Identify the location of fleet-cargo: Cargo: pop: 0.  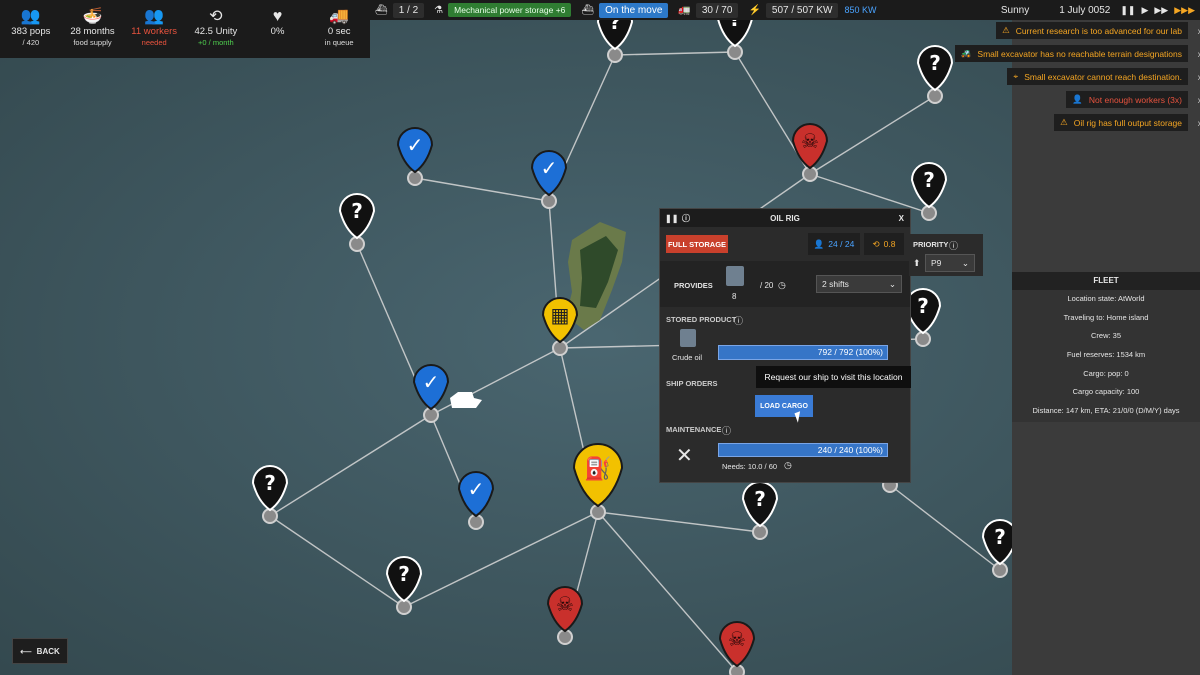
(1106, 373).